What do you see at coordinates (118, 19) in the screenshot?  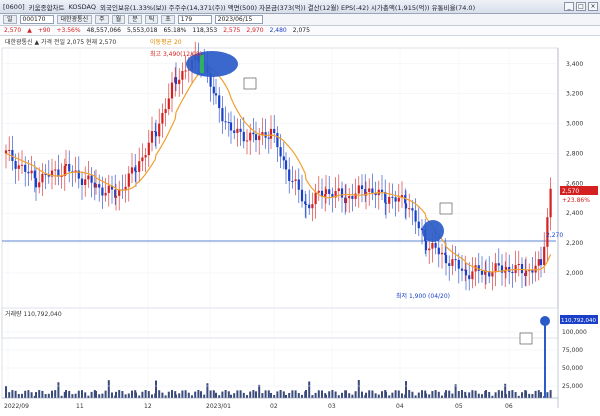 I see `period-month-button: 월` at bounding box center [118, 19].